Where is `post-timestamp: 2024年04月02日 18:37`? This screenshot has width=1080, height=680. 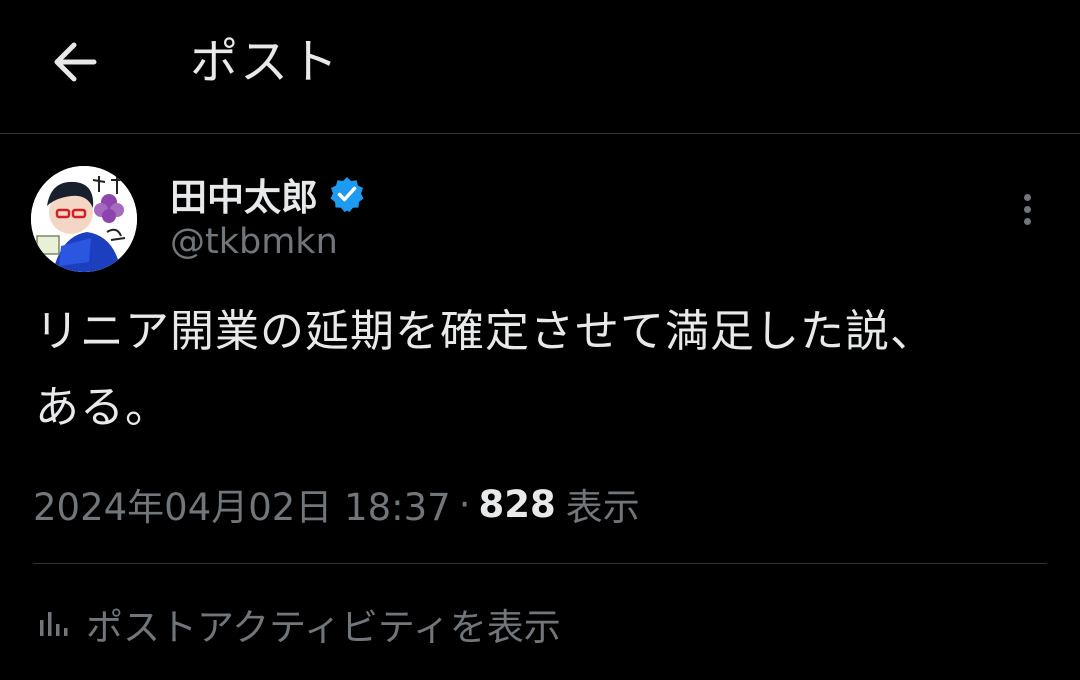 post-timestamp: 2024年04月02日 18:37 is located at coordinates (242, 504).